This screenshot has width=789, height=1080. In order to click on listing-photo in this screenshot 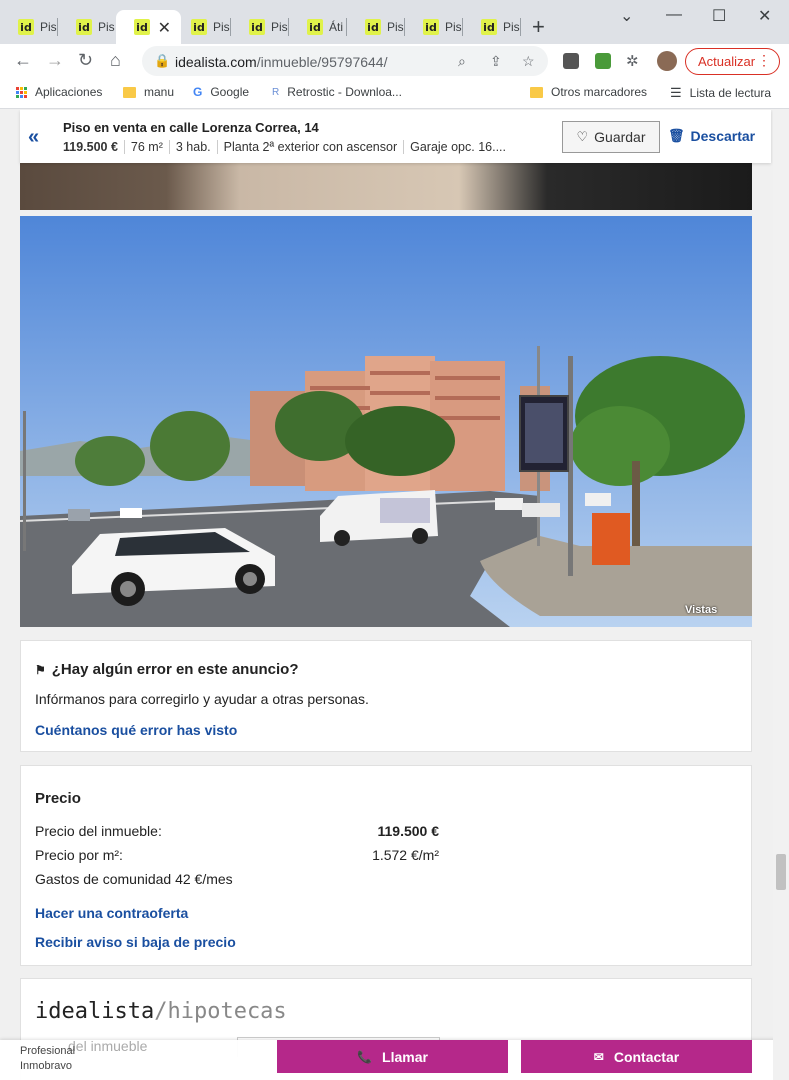, I will do `click(386, 186)`.